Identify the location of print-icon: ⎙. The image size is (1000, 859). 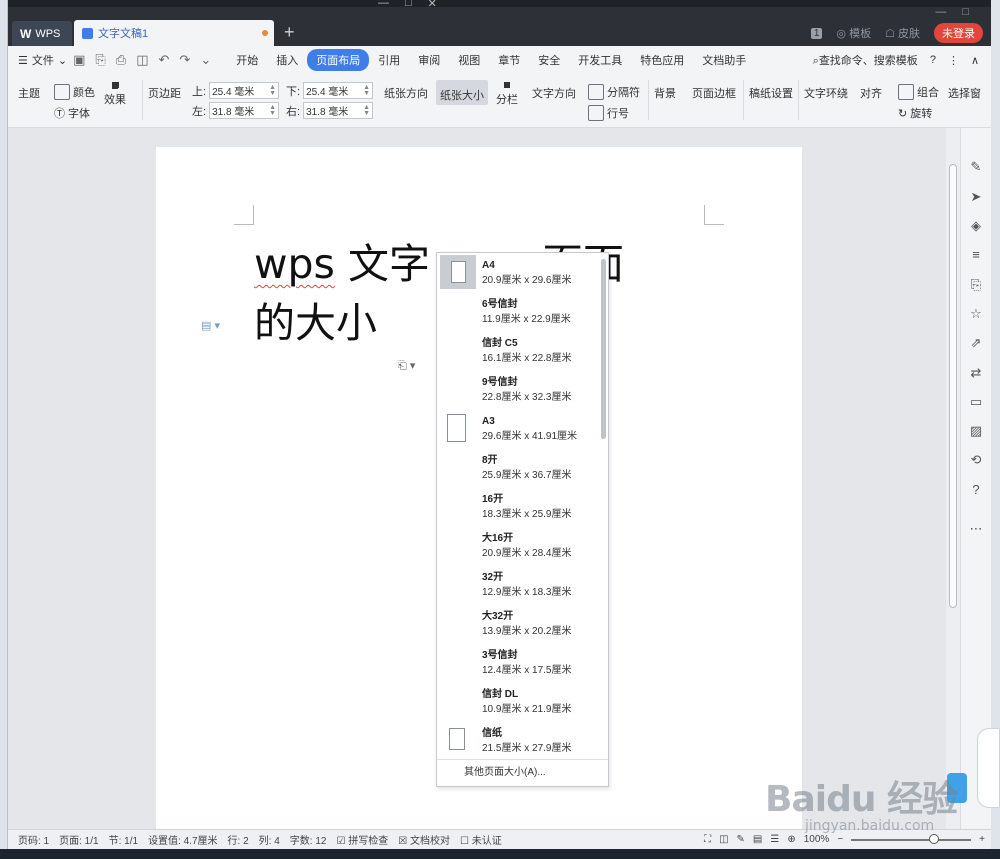
(121, 60).